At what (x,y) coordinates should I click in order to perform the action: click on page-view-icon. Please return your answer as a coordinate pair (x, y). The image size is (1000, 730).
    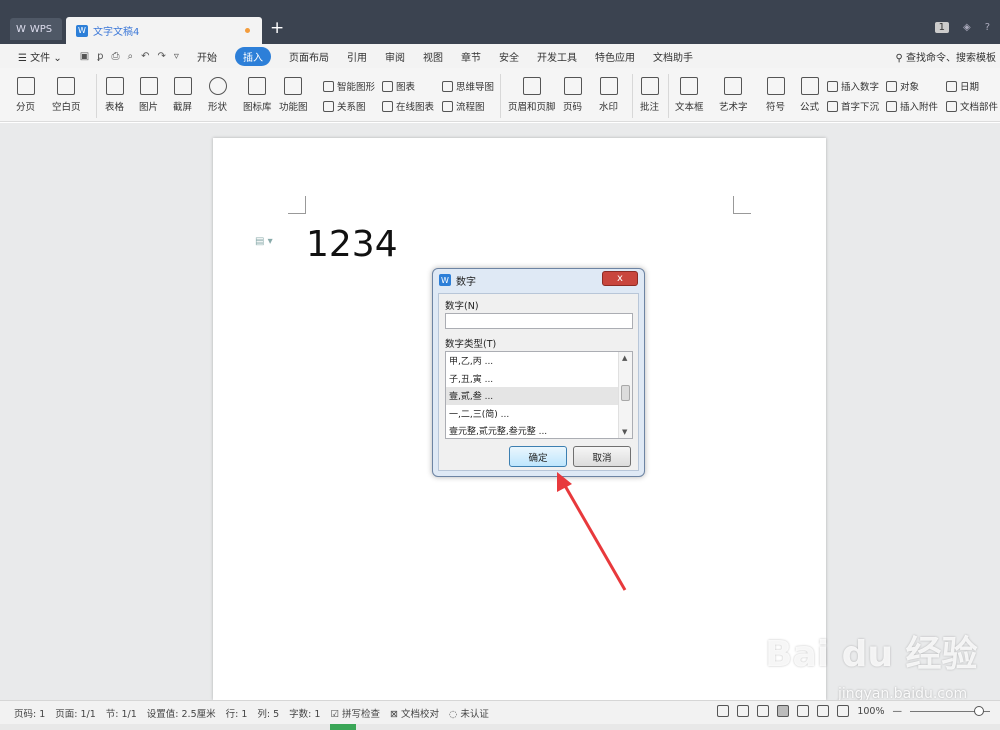
    Looking at the image, I should click on (783, 711).